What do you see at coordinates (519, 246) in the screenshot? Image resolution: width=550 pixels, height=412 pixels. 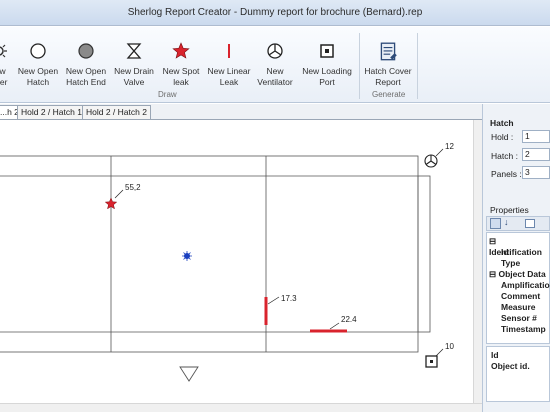 I see `category-identification: ⊟ Identification` at bounding box center [519, 246].